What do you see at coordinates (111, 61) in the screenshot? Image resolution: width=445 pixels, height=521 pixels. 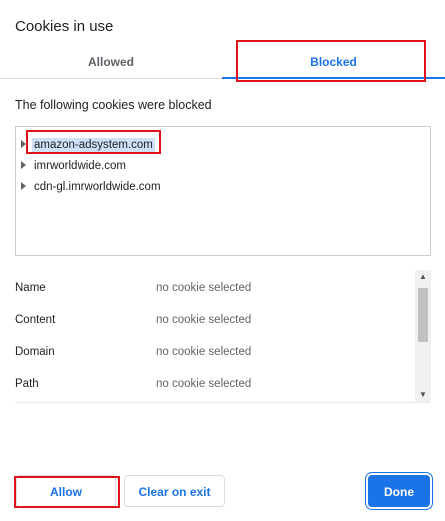 I see `tab-allowed: Allowed` at bounding box center [111, 61].